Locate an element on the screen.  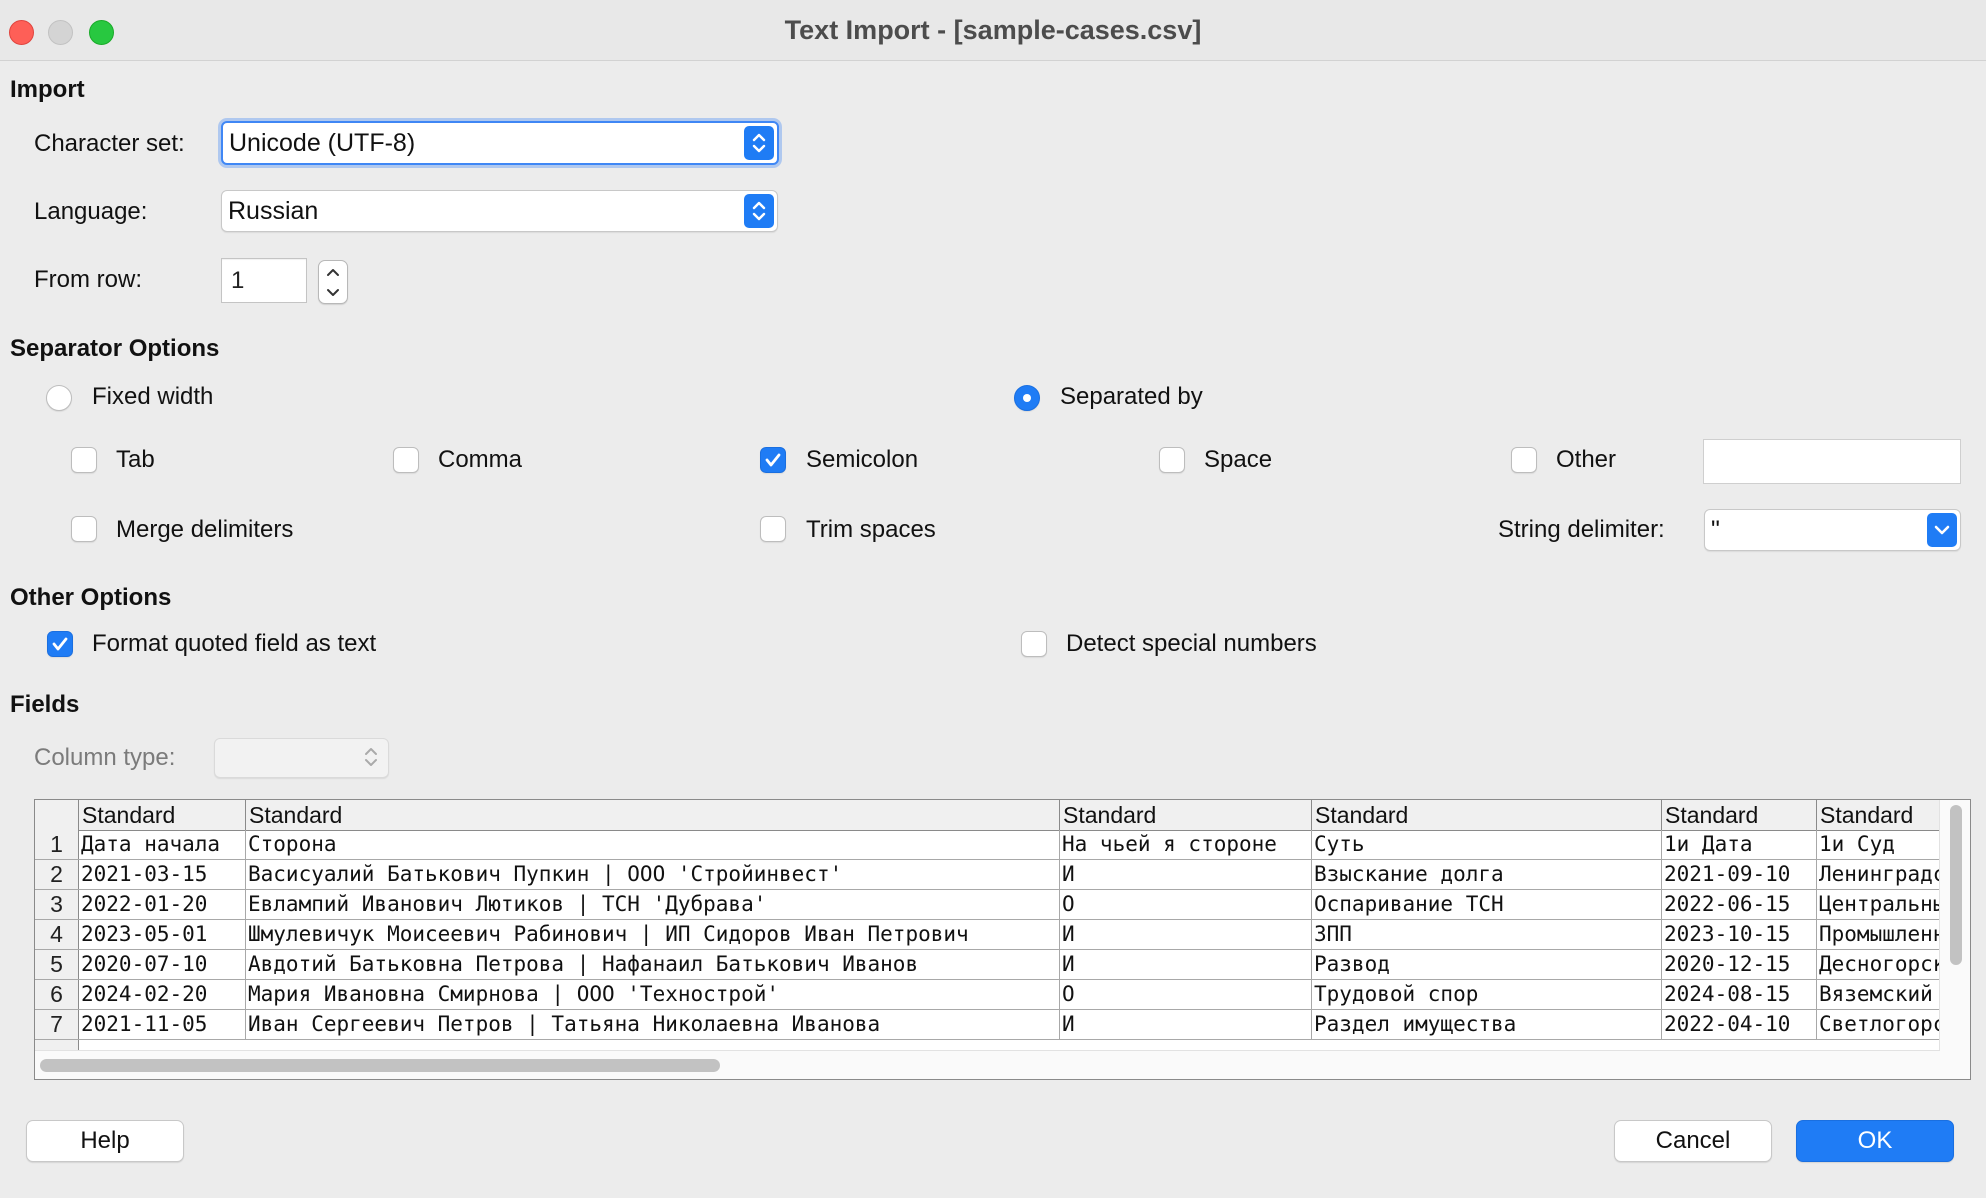
other-label: Other is located at coordinates (1586, 460).